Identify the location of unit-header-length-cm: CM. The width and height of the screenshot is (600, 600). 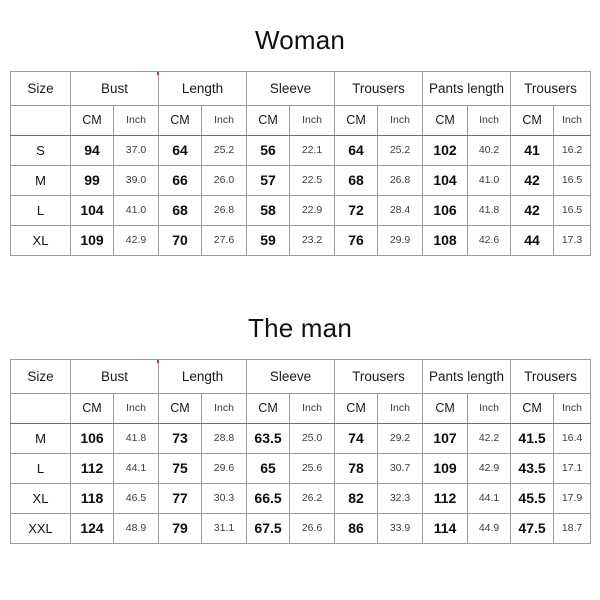
(180, 120).